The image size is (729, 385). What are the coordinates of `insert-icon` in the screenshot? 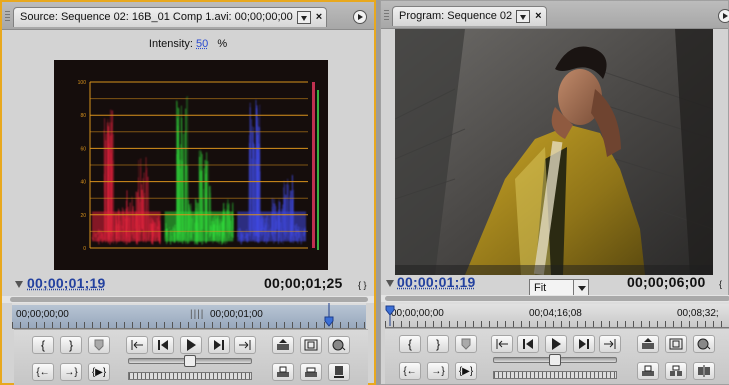 It's located at (283, 372).